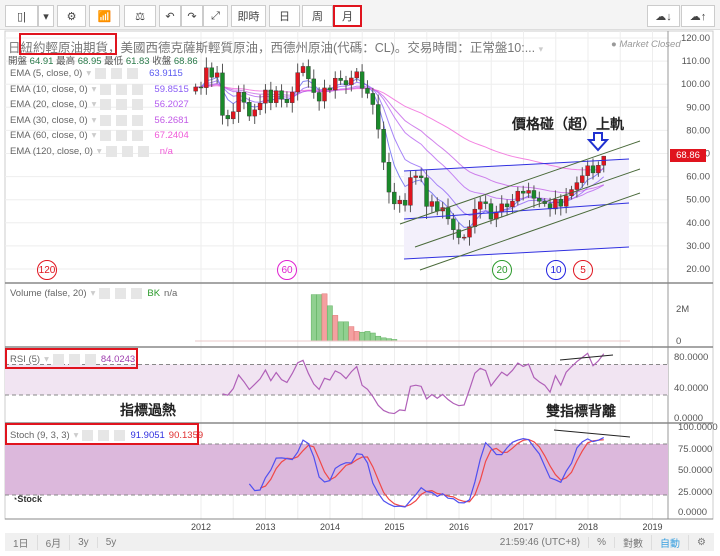 Image resolution: width=720 pixels, height=556 pixels. Describe the element at coordinates (114, 61) in the screenshot. I see `low-label: 最低` at that location.